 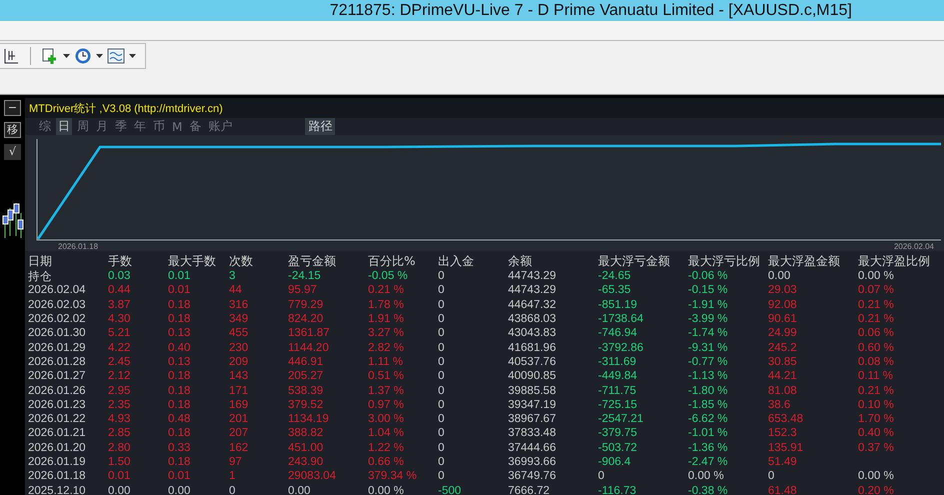 What do you see at coordinates (484, 108) in the screenshot?
I see `panel-title: MTDriver统计 ,V3.08 (http://mtdriver.cn)` at bounding box center [484, 108].